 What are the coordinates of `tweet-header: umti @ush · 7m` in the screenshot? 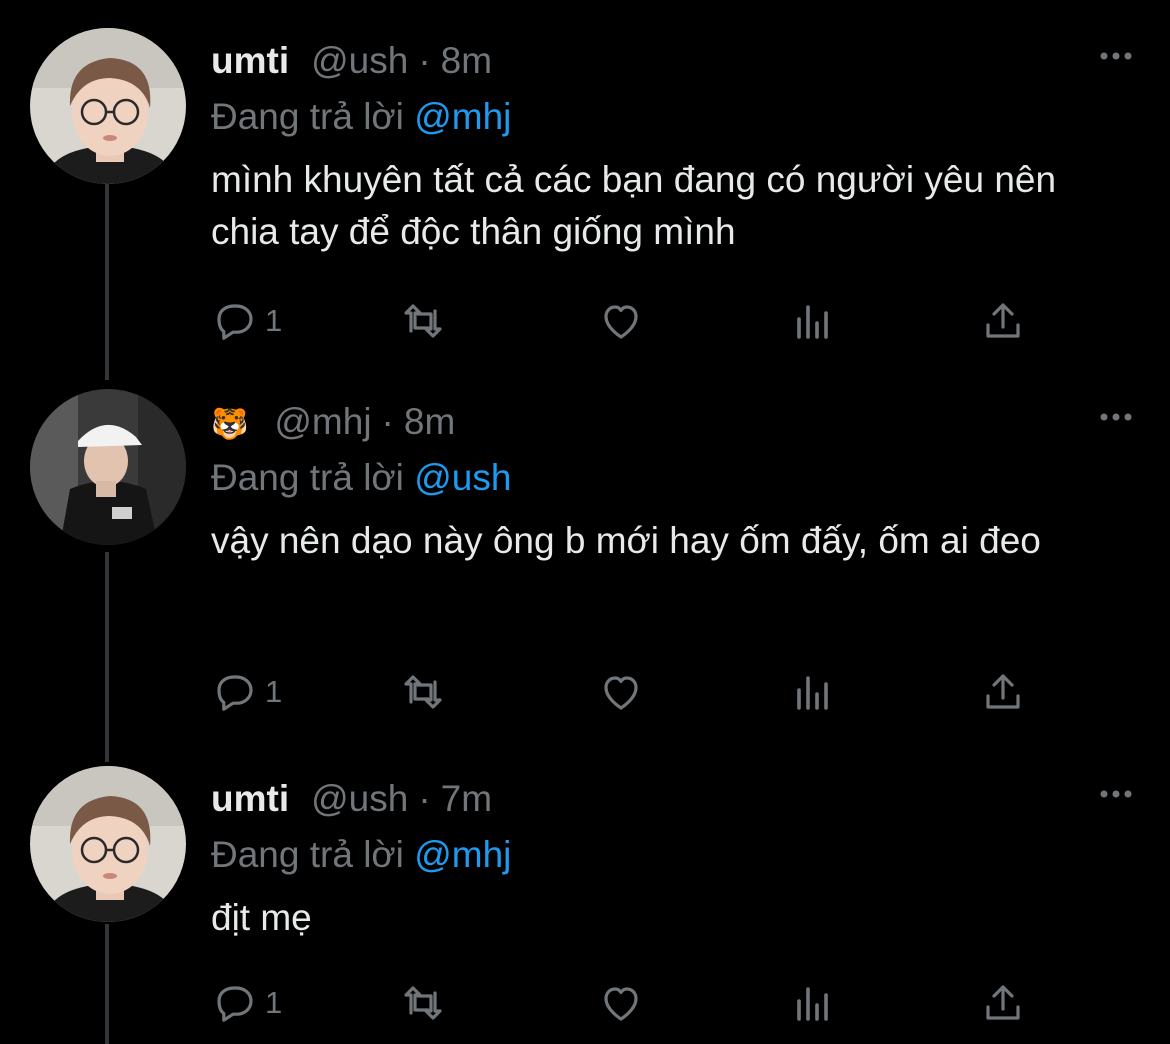 It's located at (351, 803).